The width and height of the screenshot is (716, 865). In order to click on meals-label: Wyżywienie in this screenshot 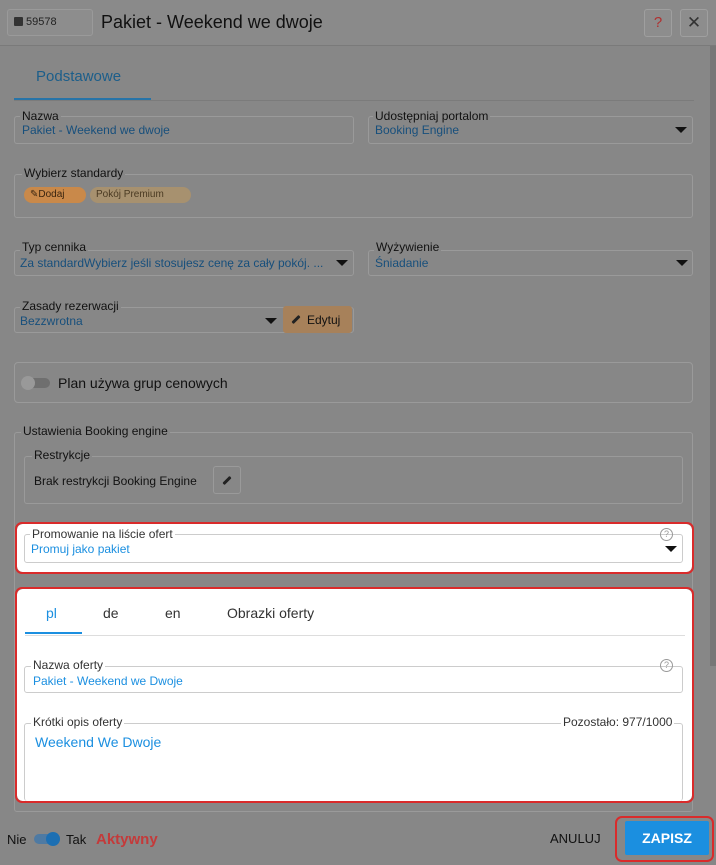, I will do `click(408, 247)`.